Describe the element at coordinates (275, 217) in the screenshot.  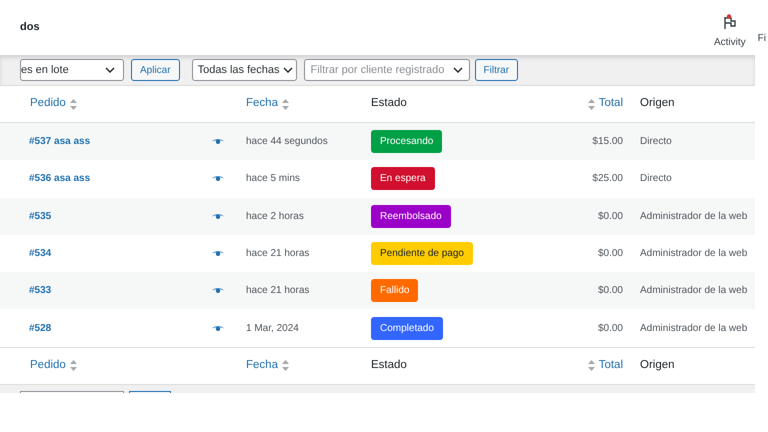
I see `date-cell-text: hace 2 horas` at that location.